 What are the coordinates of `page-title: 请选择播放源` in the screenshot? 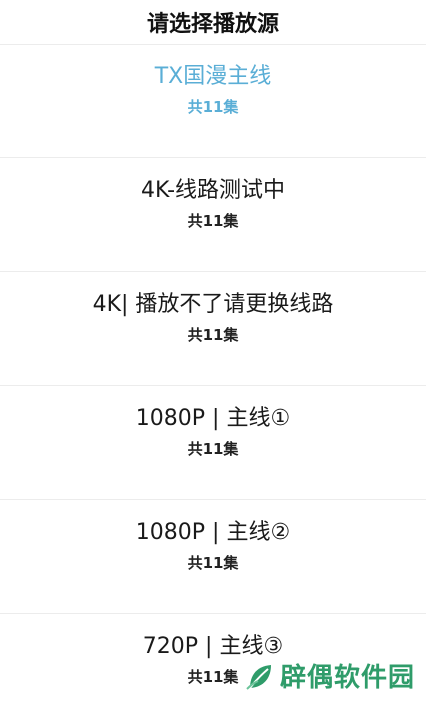 It's located at (212, 24).